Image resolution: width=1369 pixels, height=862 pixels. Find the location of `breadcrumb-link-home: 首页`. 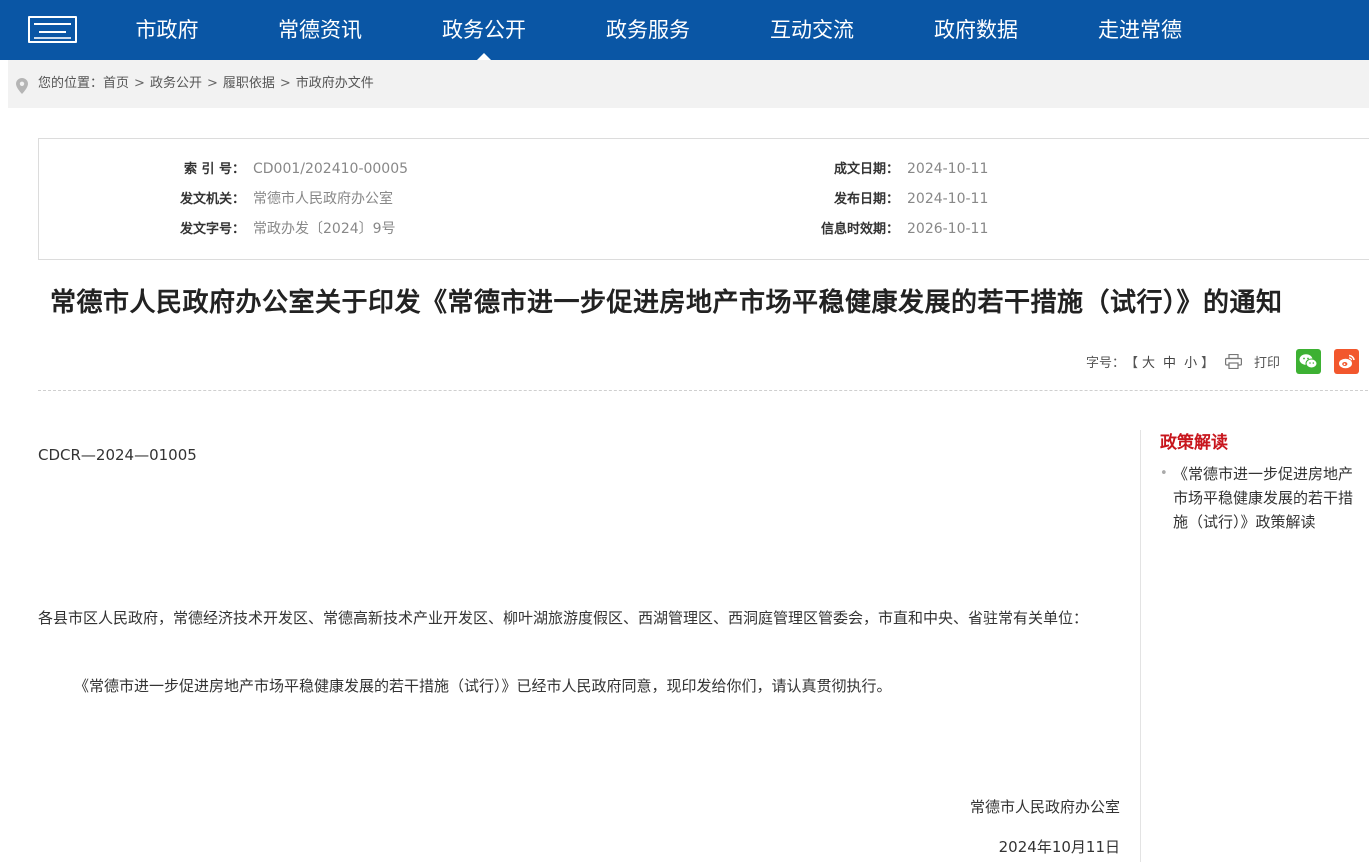

breadcrumb-link-home: 首页 is located at coordinates (116, 84).